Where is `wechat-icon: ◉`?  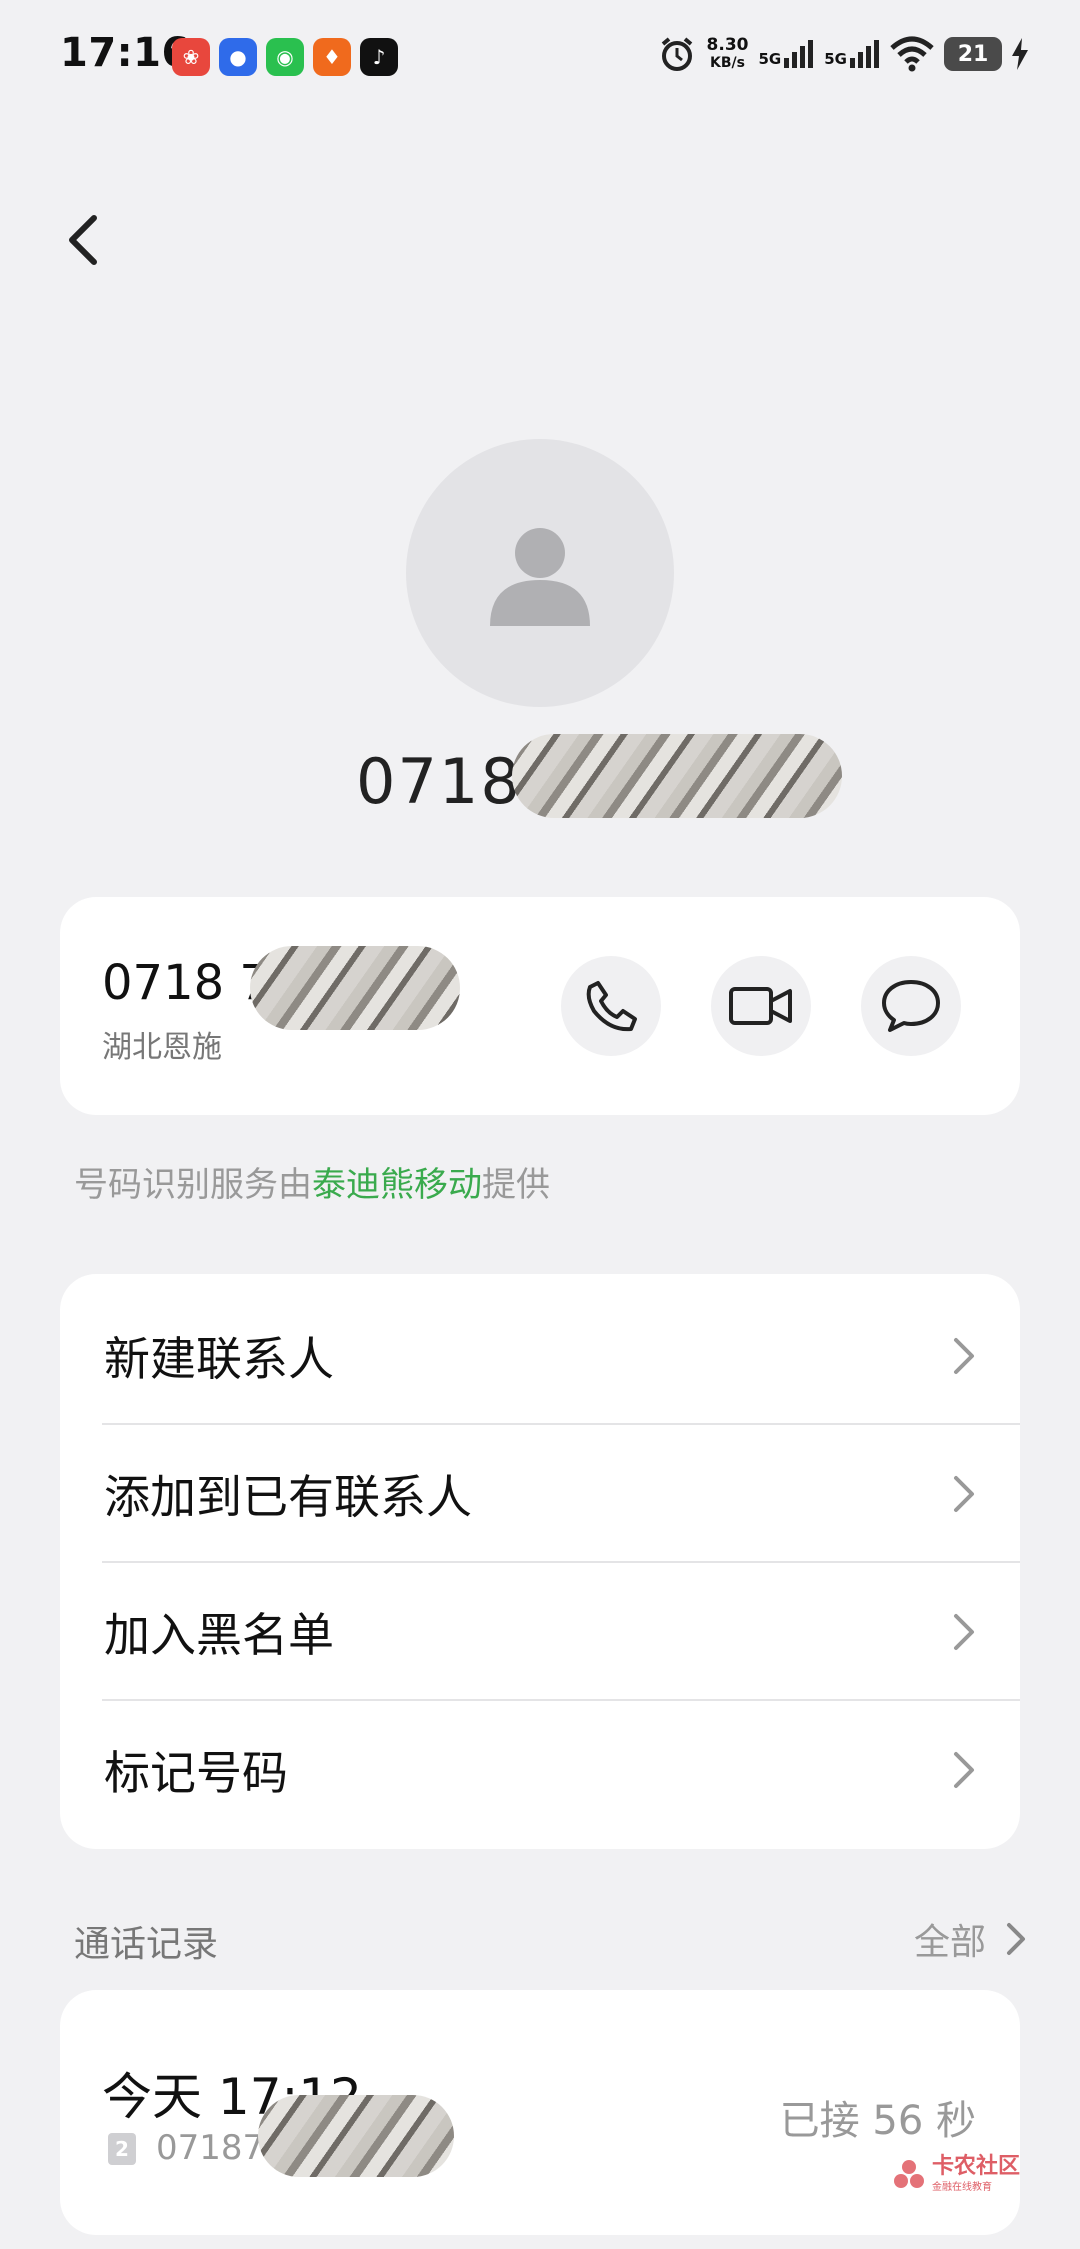
wechat-icon: ◉ is located at coordinates (285, 57).